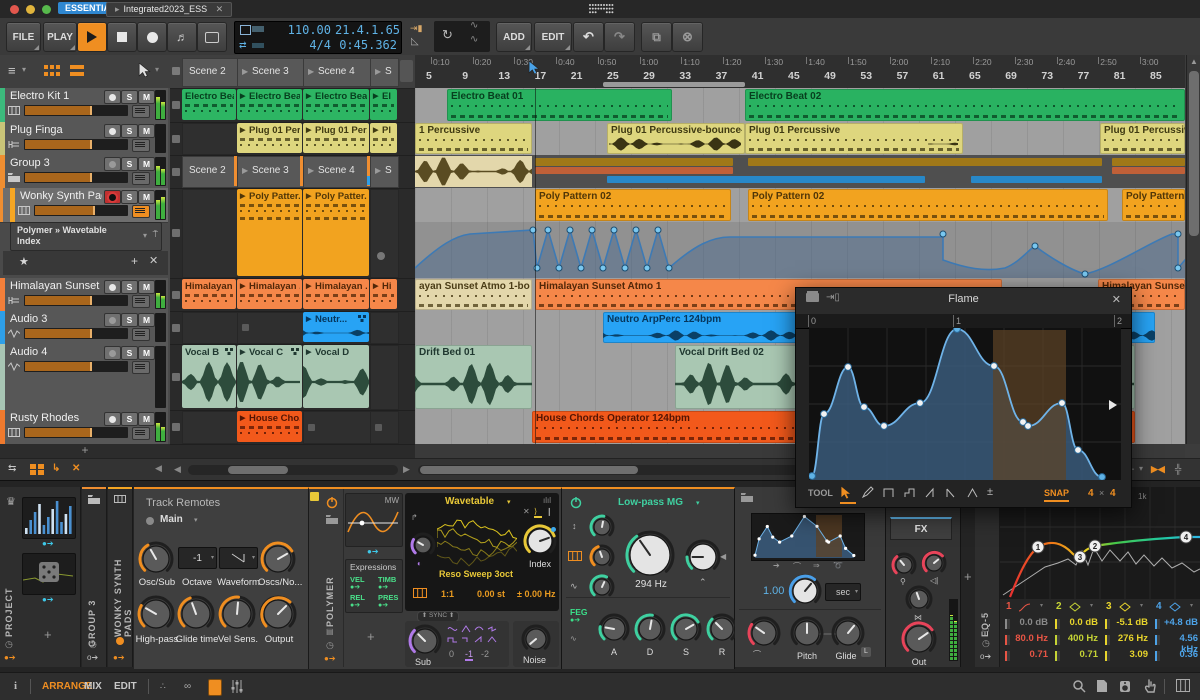 This screenshot has width=1200, height=700. Describe the element at coordinates (336, 376) in the screenshot. I see `launcher-clip: ▶ Vocal D` at that location.